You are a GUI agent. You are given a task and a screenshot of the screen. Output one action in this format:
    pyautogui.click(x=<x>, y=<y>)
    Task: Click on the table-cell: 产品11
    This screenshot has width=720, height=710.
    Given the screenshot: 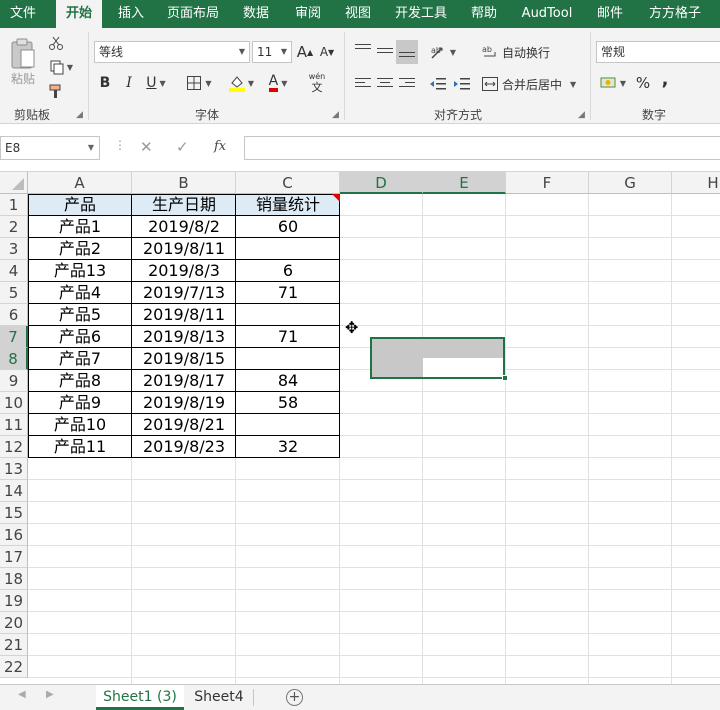 What is the action you would take?
    pyautogui.click(x=80, y=447)
    